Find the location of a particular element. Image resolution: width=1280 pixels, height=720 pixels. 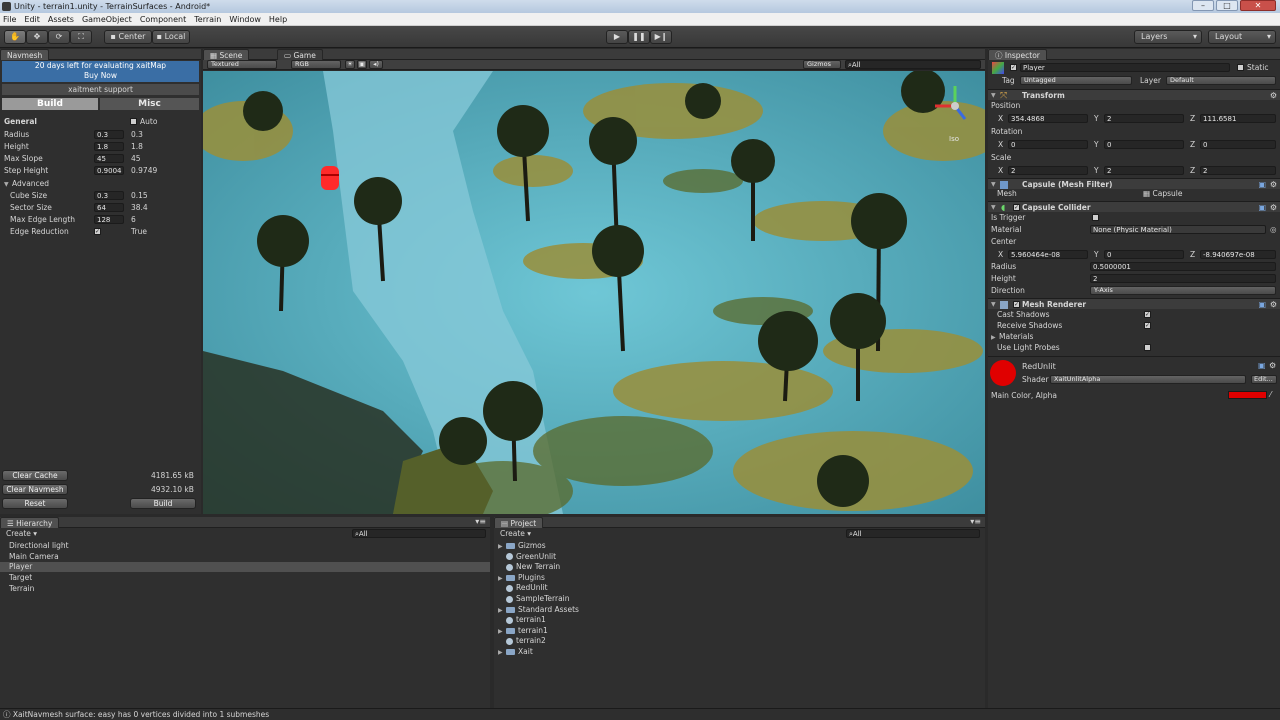

menu-assets: Assets is located at coordinates (61, 19).